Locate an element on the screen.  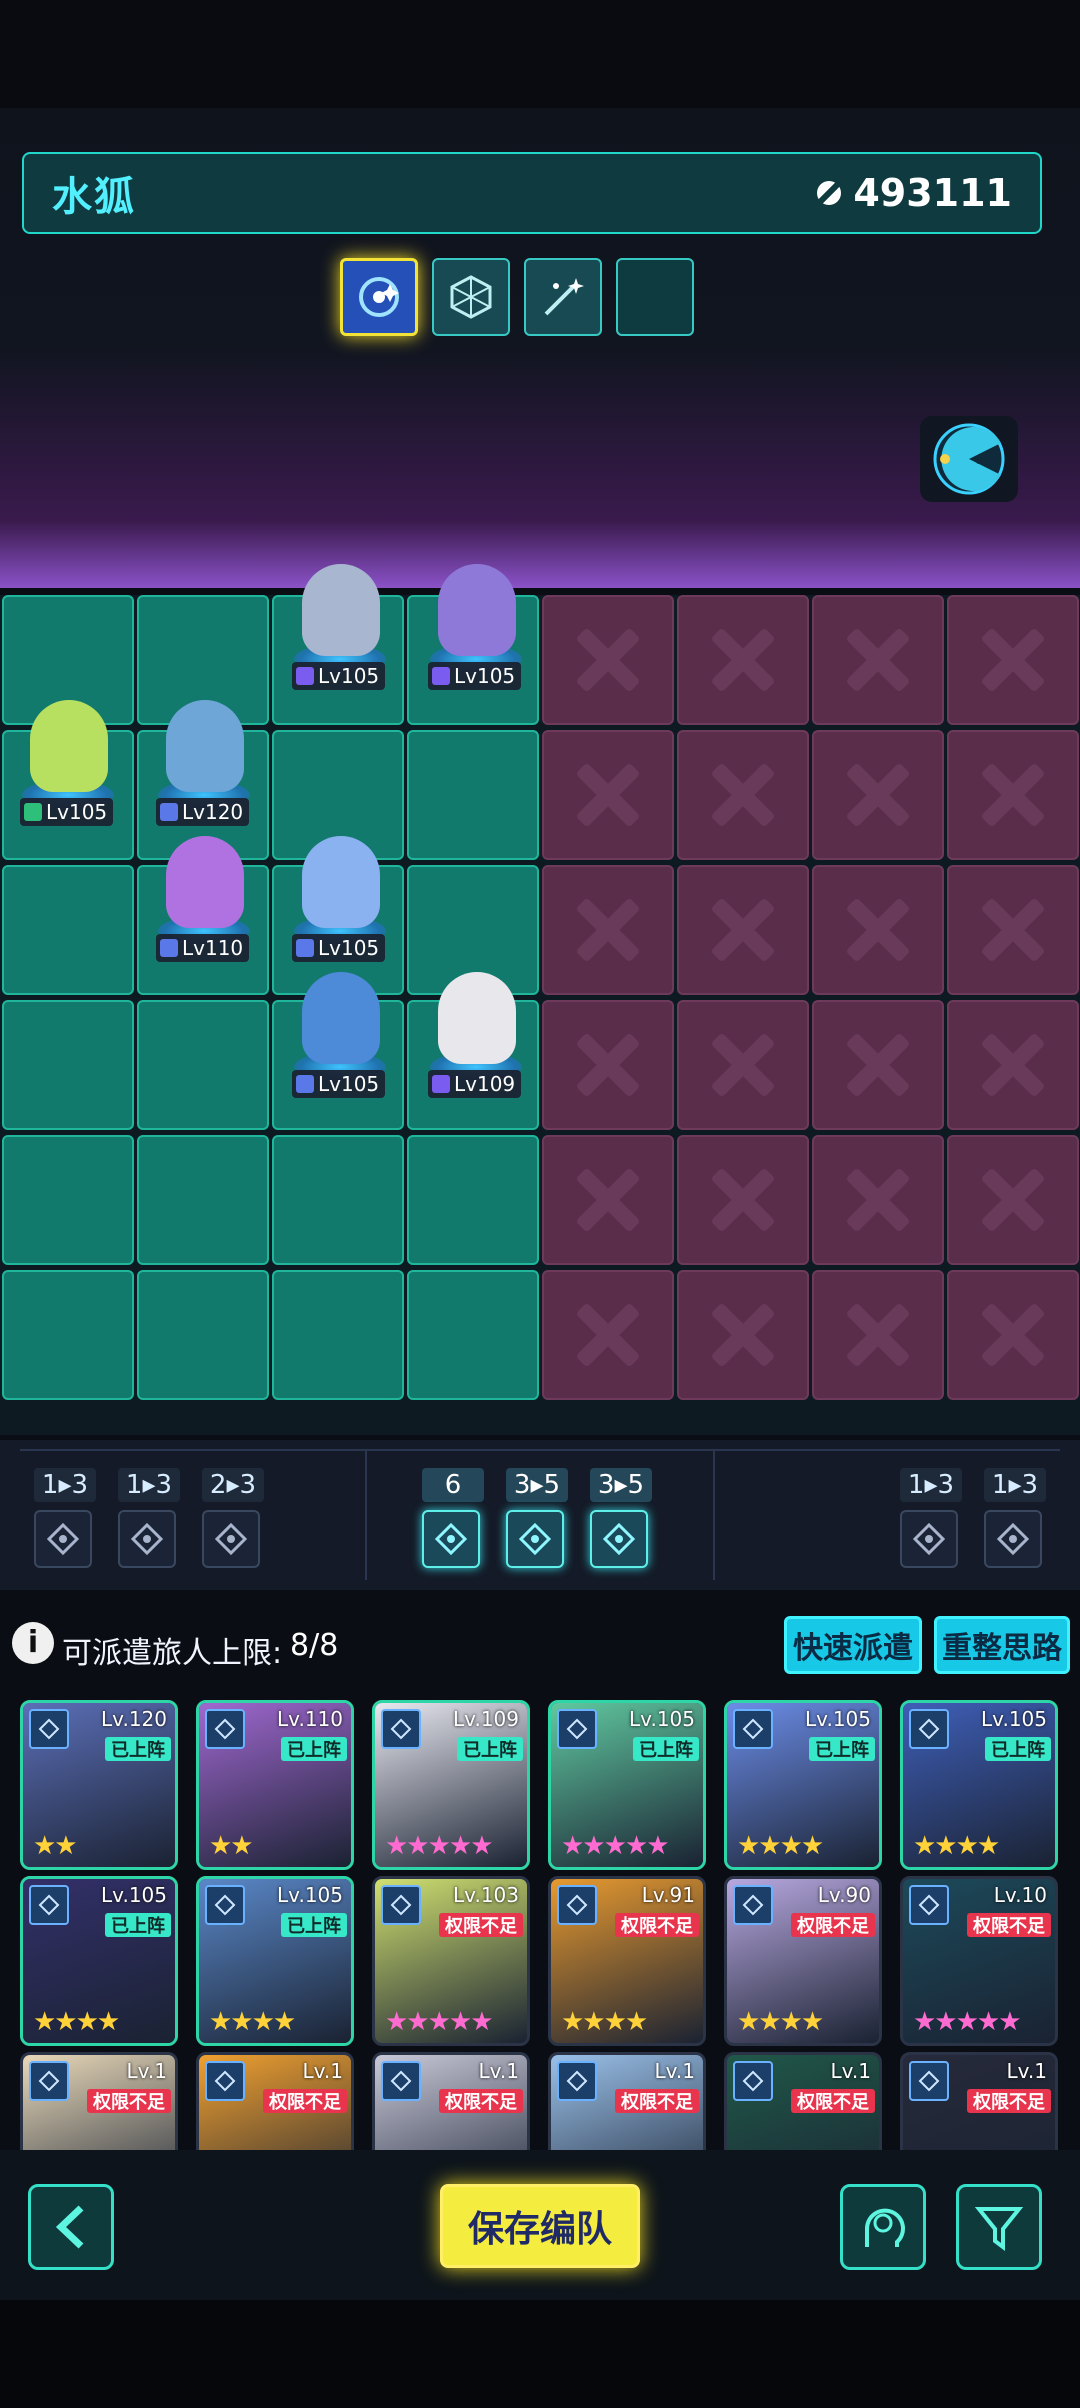
character-card: Lv.109 已上阵 ★★★★★ is located at coordinates (451, 1785).